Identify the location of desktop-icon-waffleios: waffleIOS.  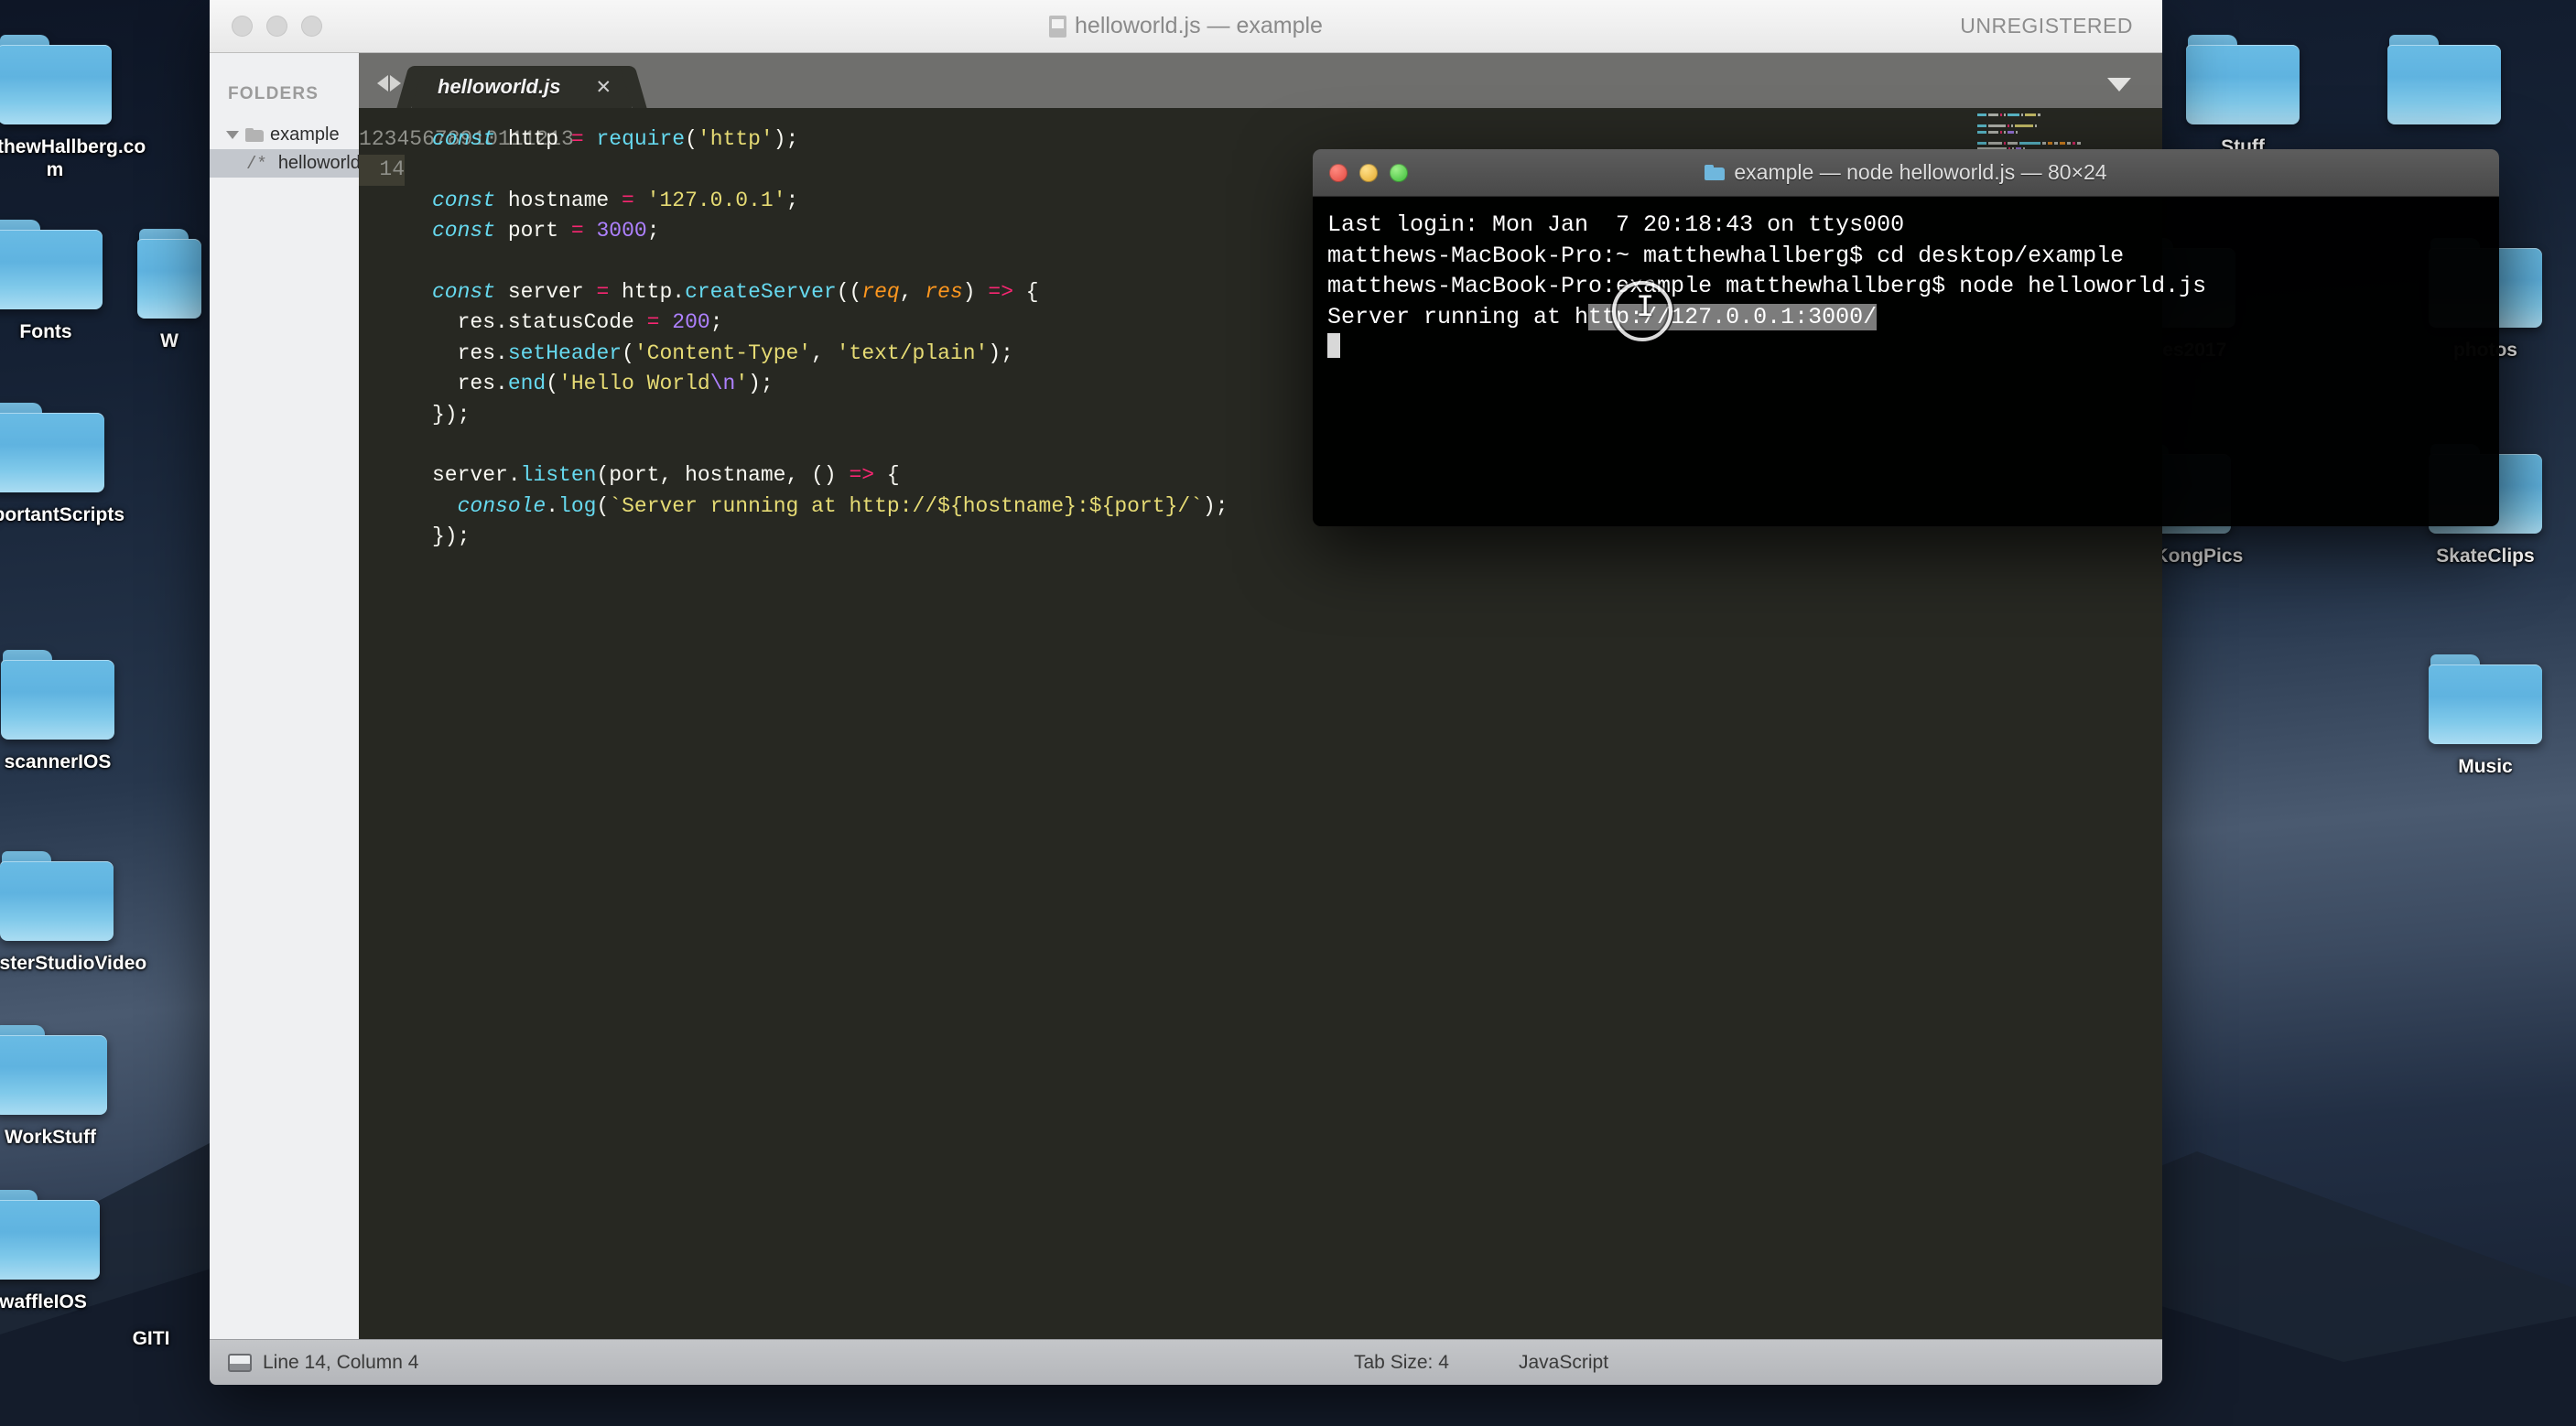
(68, 1251).